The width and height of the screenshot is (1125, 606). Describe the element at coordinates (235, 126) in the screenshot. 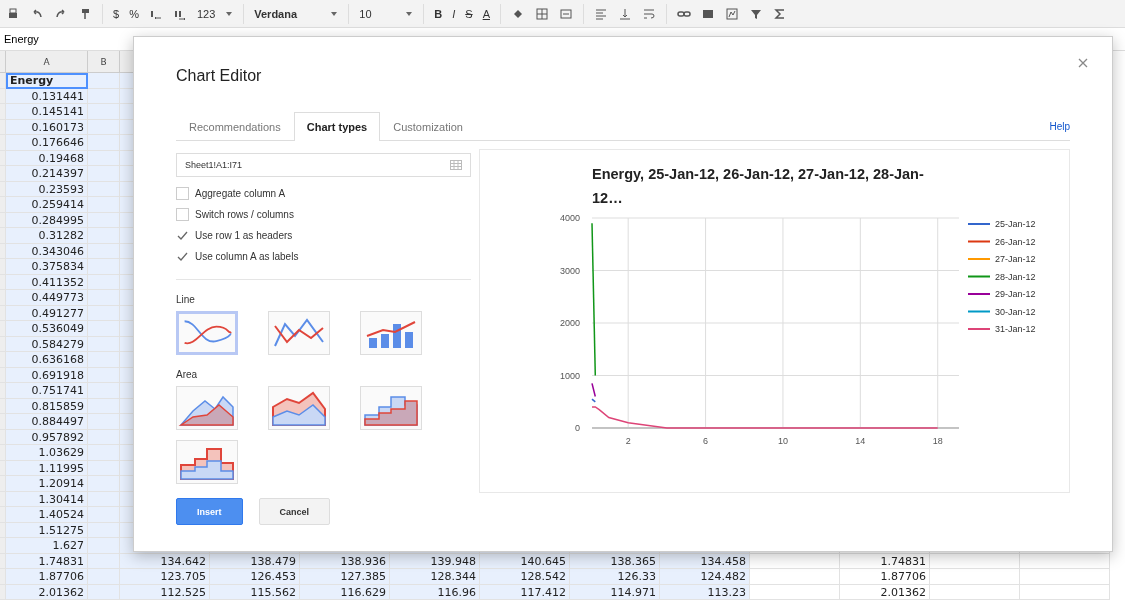

I see `tab: Recommendations` at that location.